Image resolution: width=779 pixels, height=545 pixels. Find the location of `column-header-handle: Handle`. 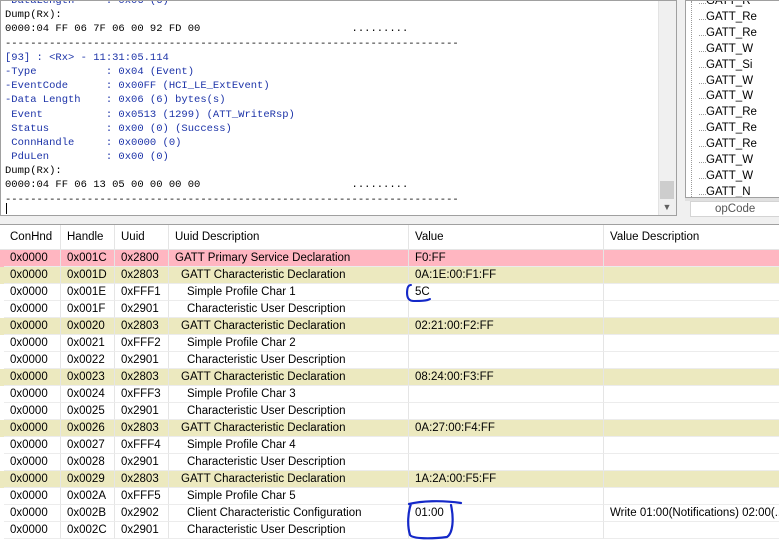

column-header-handle: Handle is located at coordinates (88, 237).